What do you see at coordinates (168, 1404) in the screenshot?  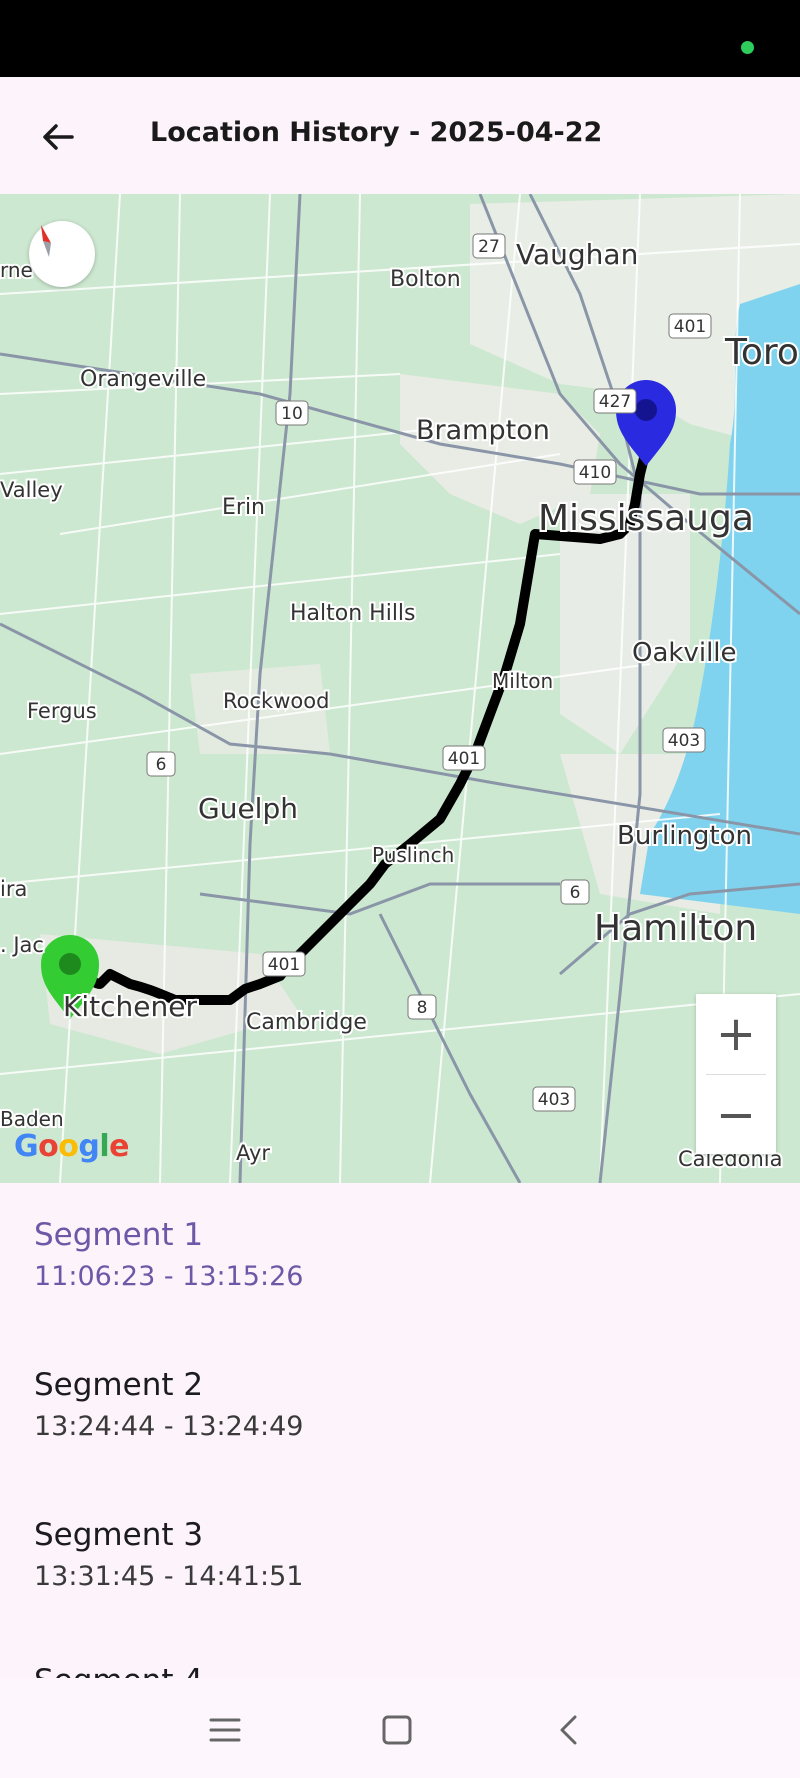 I see `segment-item-2: Segment 2 13:24:44 - 13:24:49` at bounding box center [168, 1404].